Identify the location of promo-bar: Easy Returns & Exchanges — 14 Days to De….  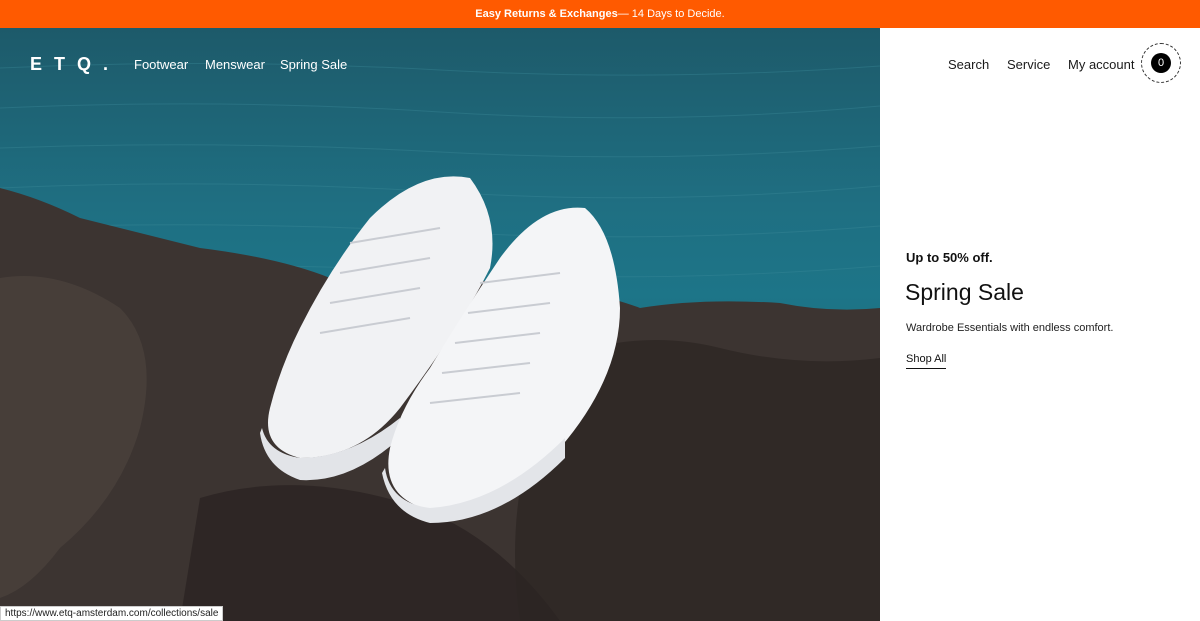
(600, 14).